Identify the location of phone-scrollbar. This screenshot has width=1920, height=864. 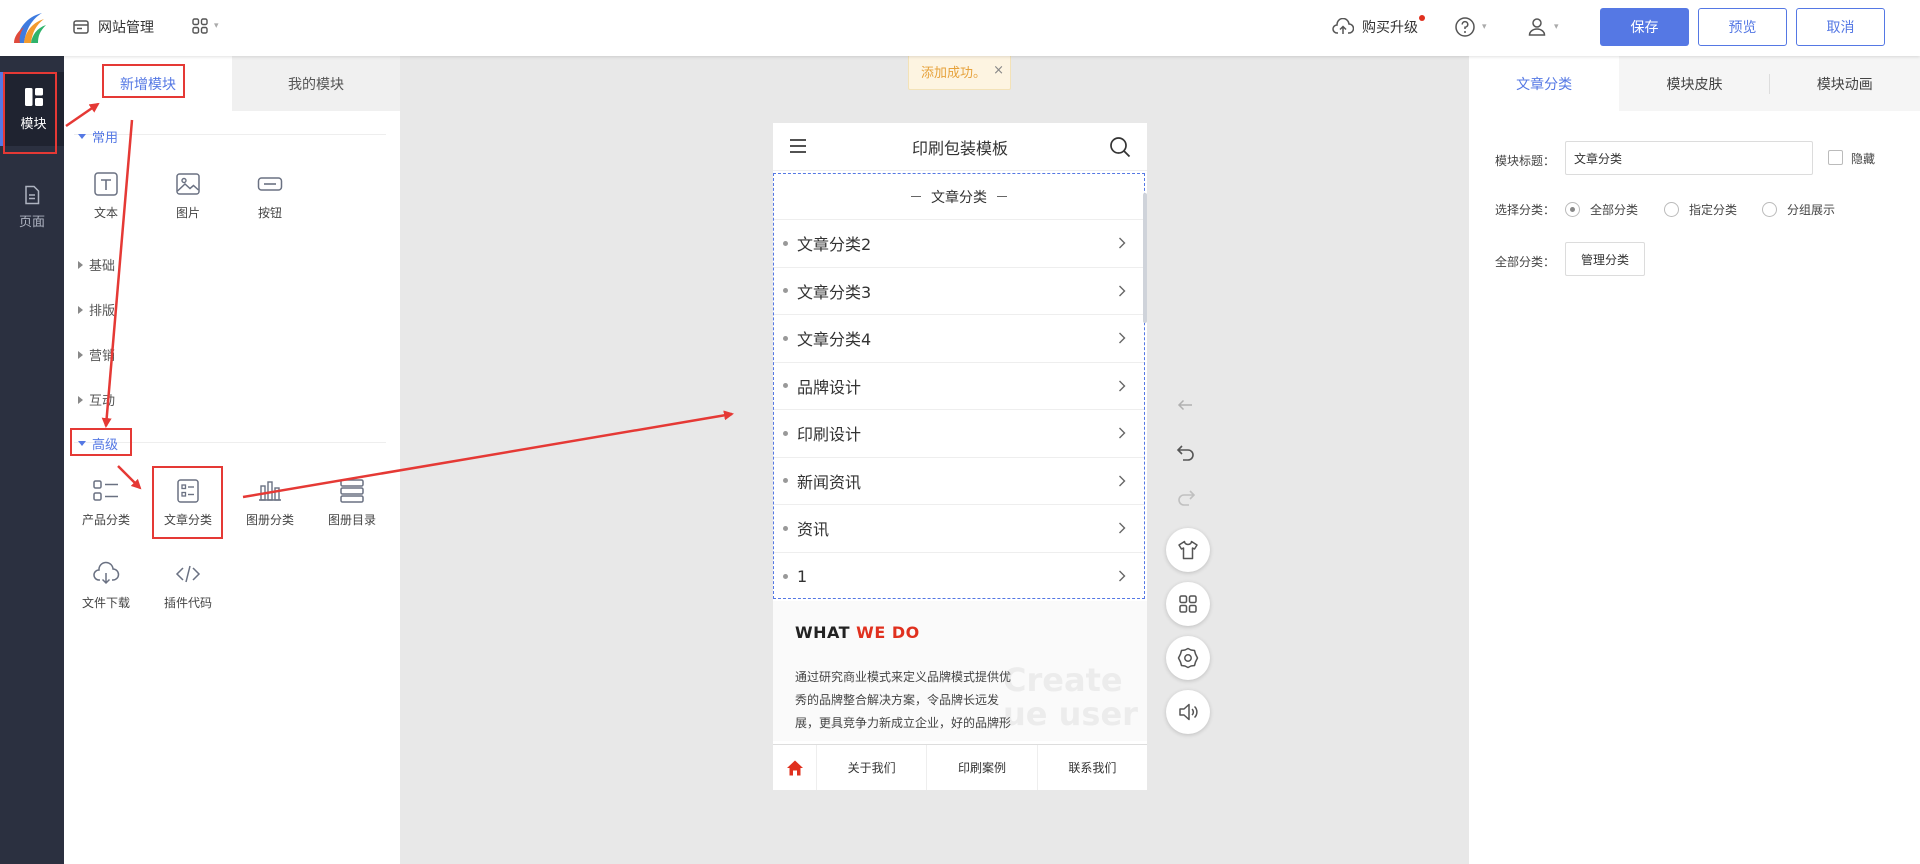
(1145, 258).